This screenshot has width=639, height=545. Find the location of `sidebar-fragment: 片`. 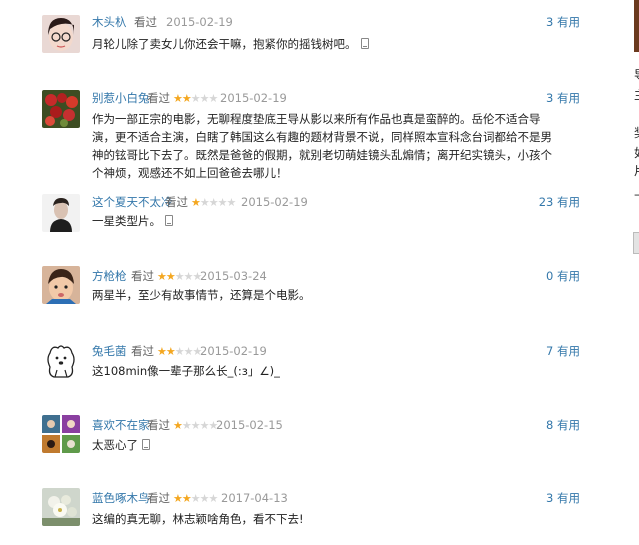

sidebar-fragment: 片 is located at coordinates (636, 170).